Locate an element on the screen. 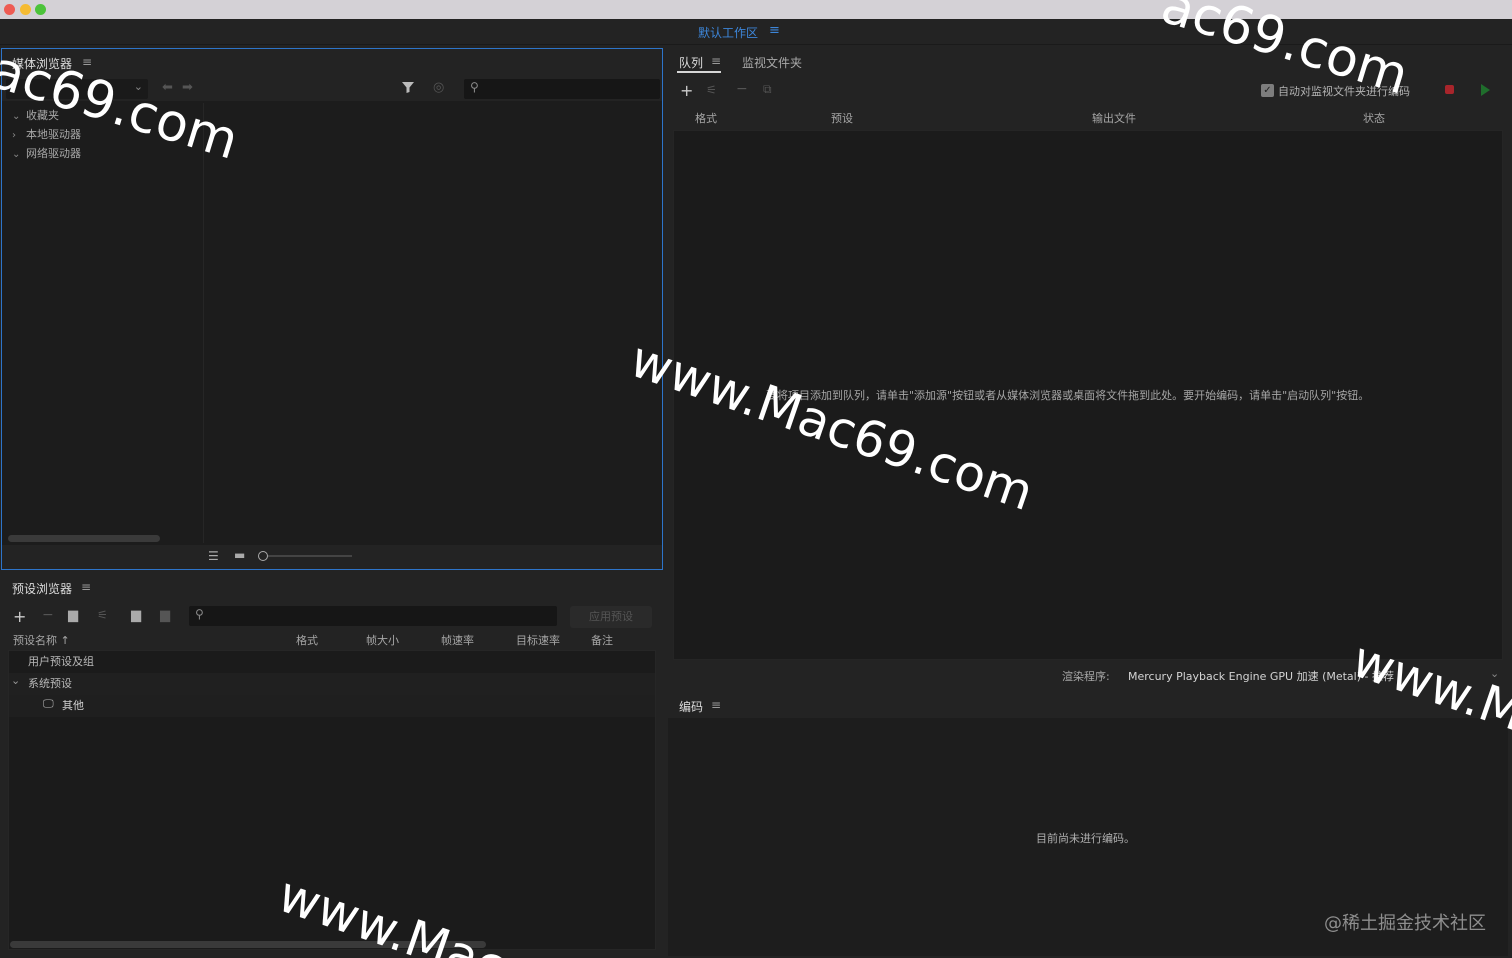 This screenshot has width=1512, height=958. filter-icon is located at coordinates (408, 89).